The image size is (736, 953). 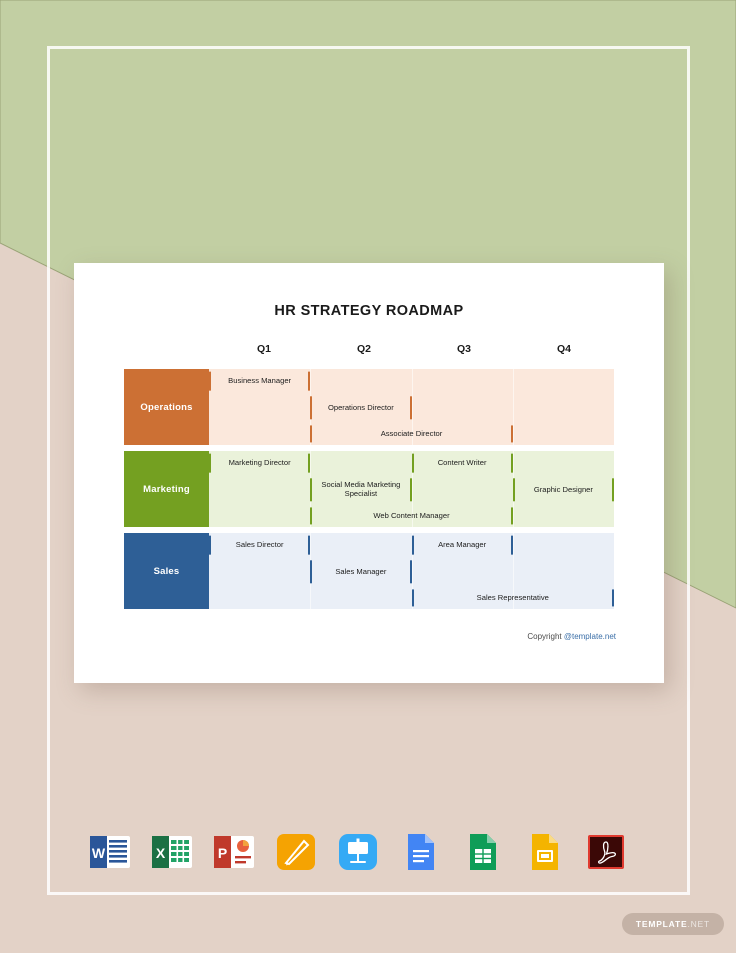 I want to click on quarter-header-row: Q1 Q2 Q3 Q4, so click(x=414, y=356).